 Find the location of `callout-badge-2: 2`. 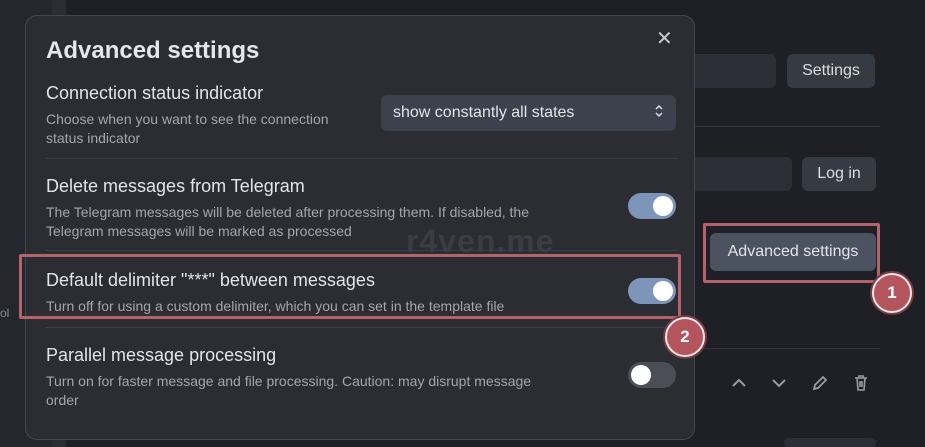

callout-badge-2: 2 is located at coordinates (685, 337).